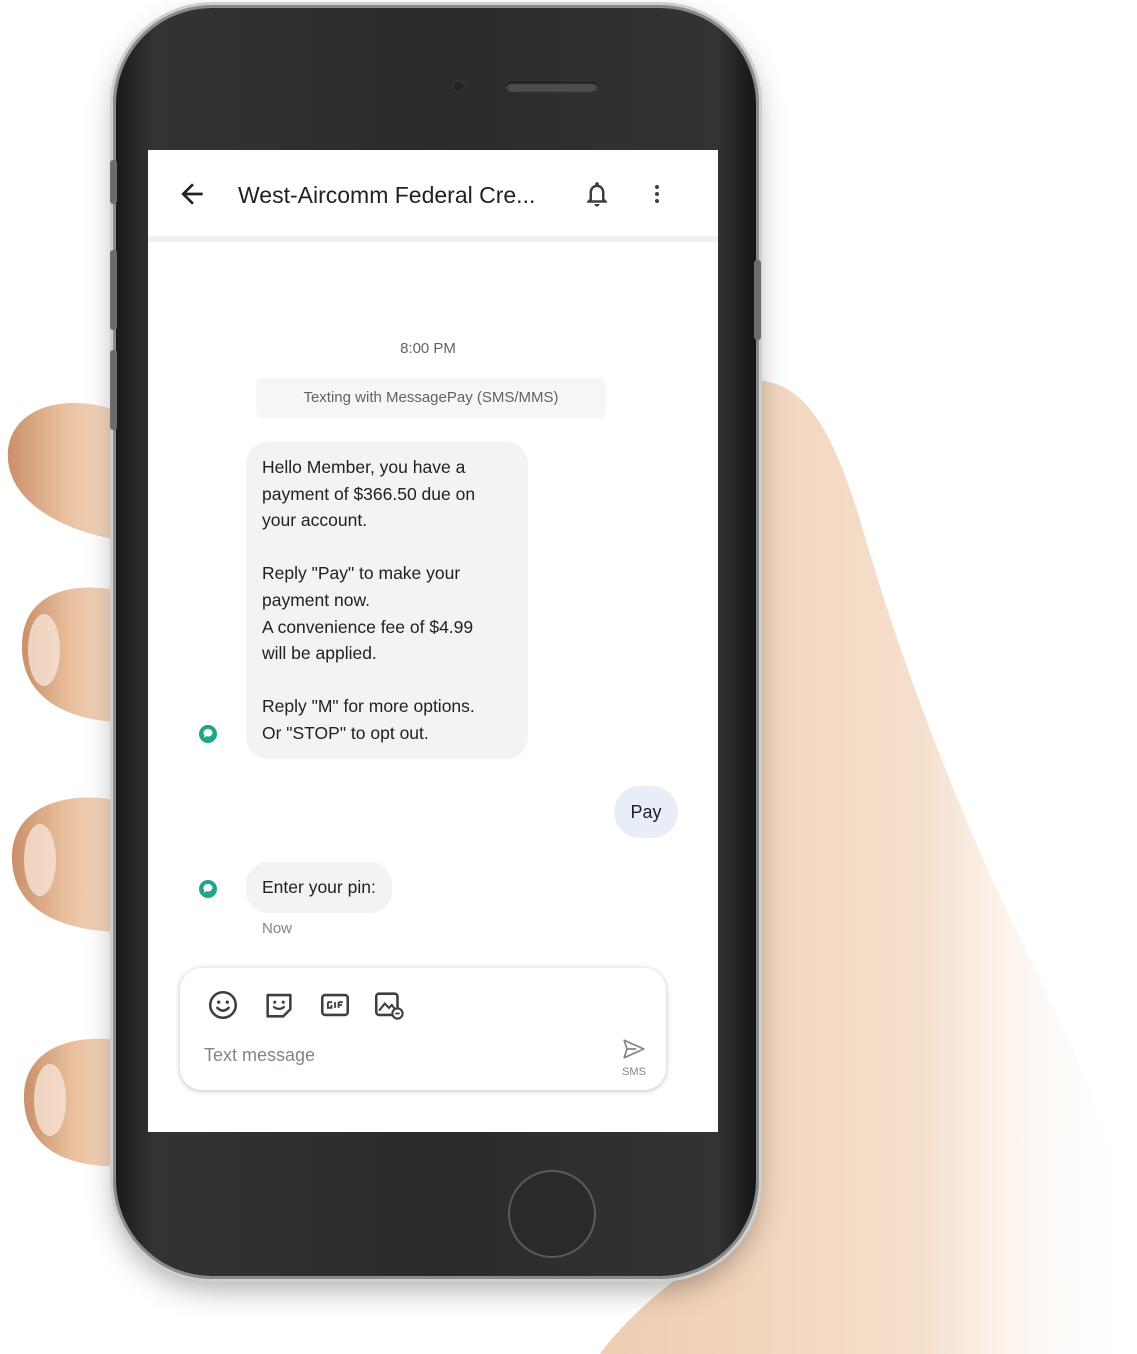  Describe the element at coordinates (361, 573) in the screenshot. I see `message-line: Reply "Pay" to make your` at that location.